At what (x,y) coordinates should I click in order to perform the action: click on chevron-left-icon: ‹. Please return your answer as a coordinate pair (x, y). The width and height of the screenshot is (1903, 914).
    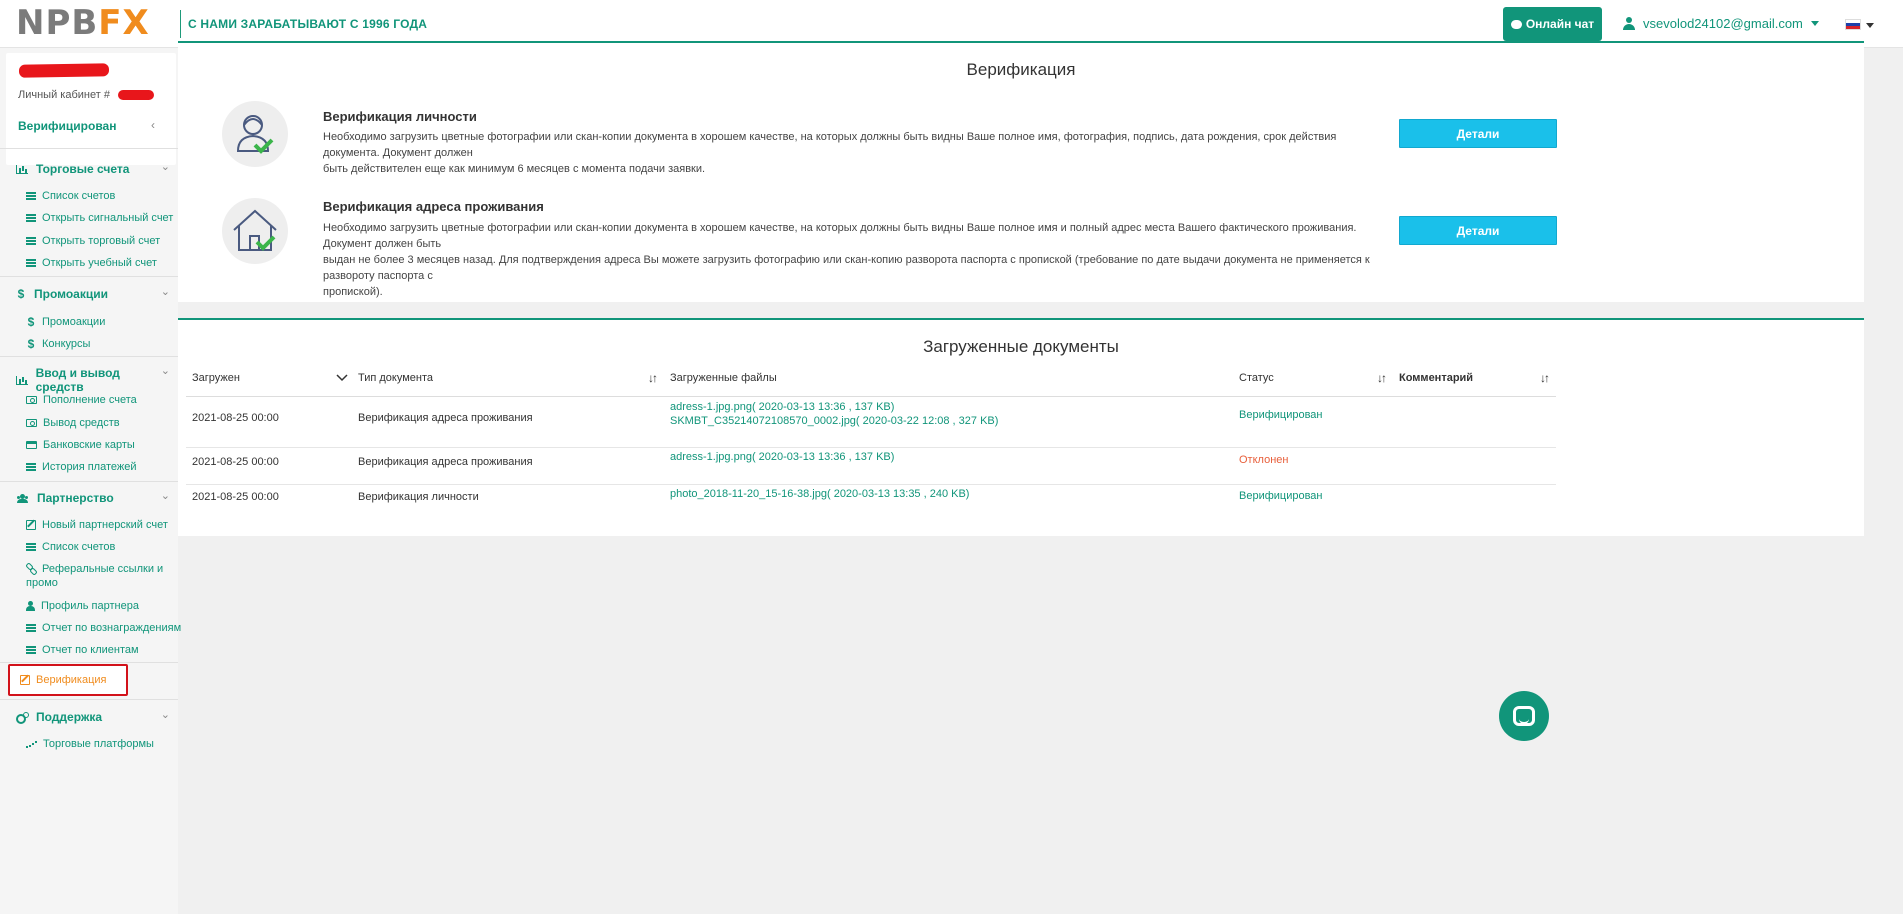
    Looking at the image, I should click on (153, 125).